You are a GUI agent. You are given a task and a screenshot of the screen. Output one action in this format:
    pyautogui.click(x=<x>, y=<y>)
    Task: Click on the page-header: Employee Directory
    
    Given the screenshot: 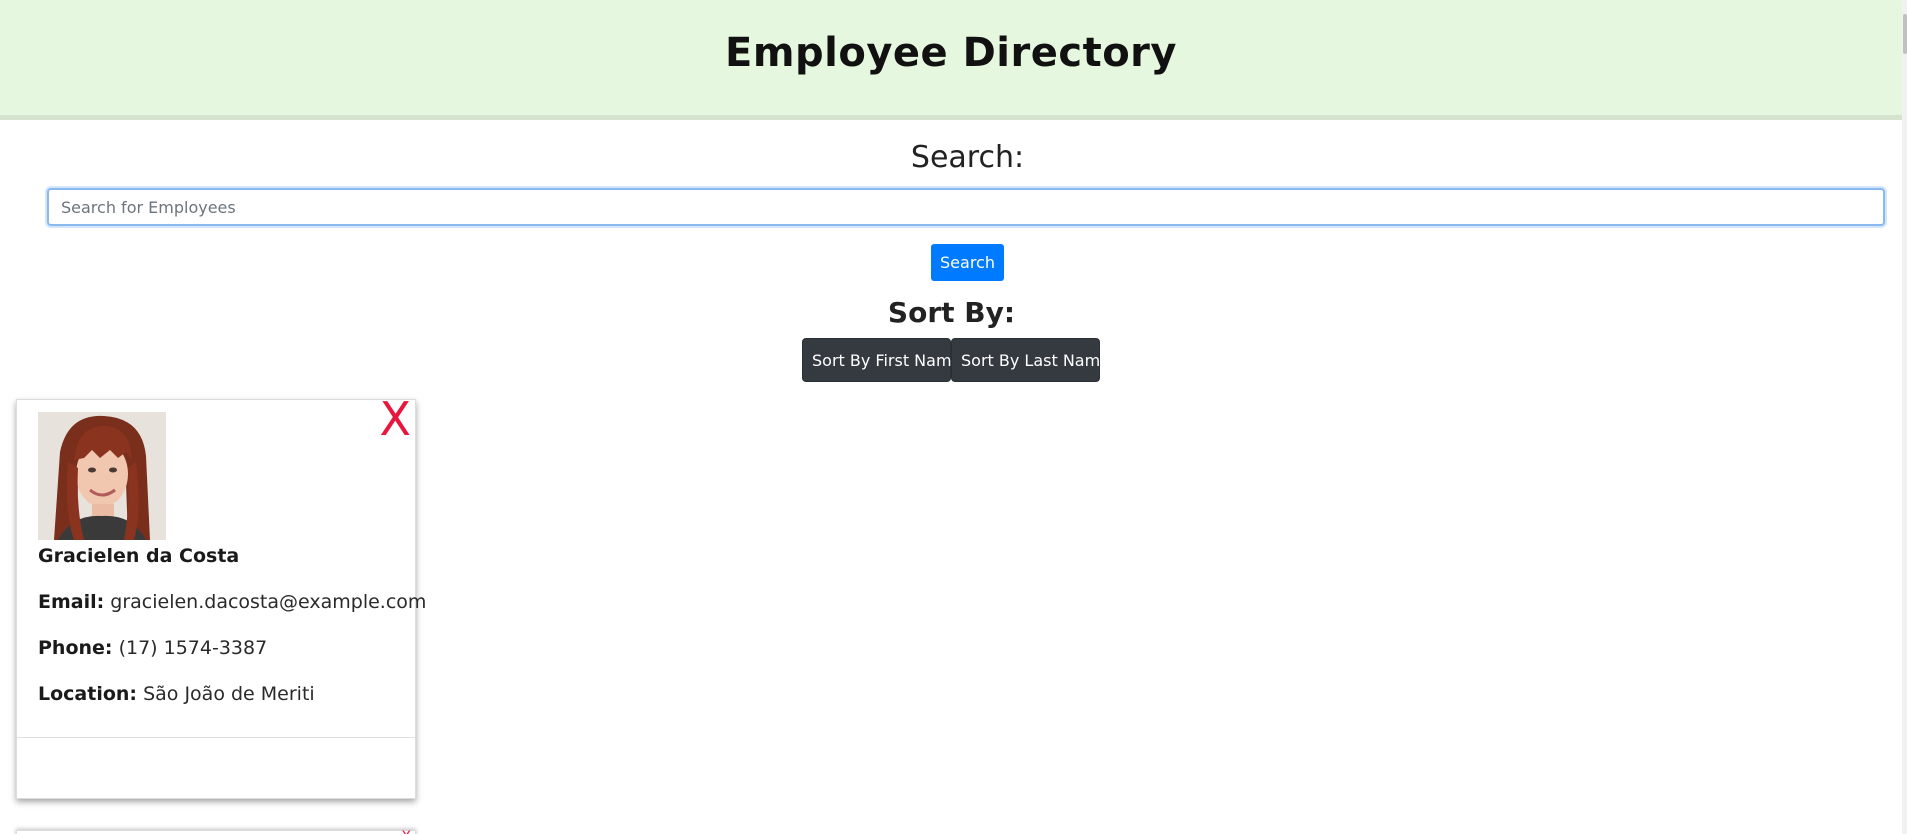 What is the action you would take?
    pyautogui.click(x=951, y=60)
    